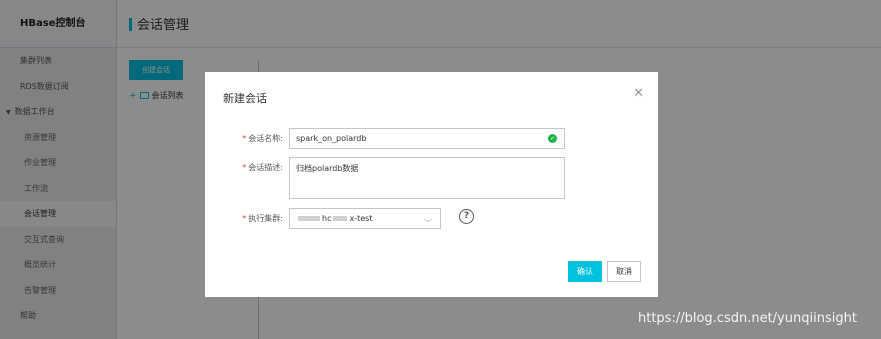  I want to click on chevron-down-icon: ﹀, so click(428, 223).